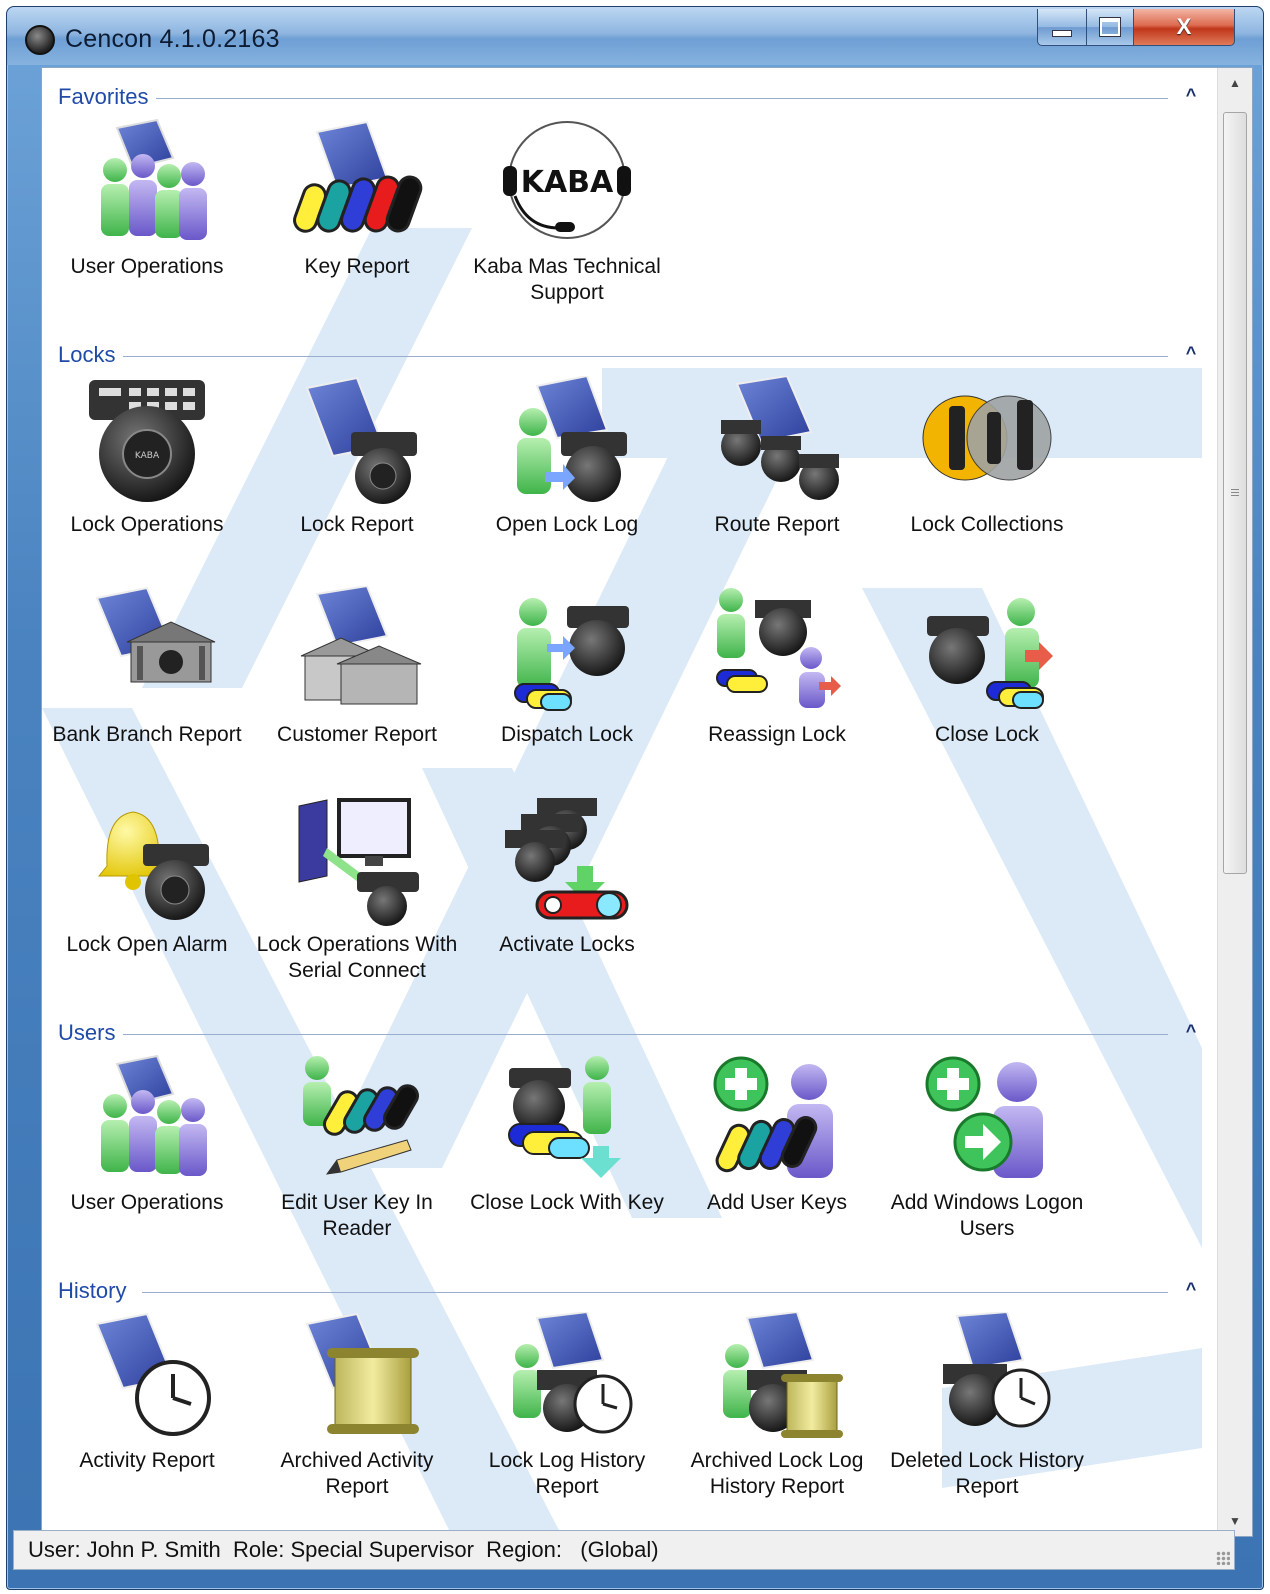  What do you see at coordinates (1062, 27) in the screenshot?
I see `minimize-button` at bounding box center [1062, 27].